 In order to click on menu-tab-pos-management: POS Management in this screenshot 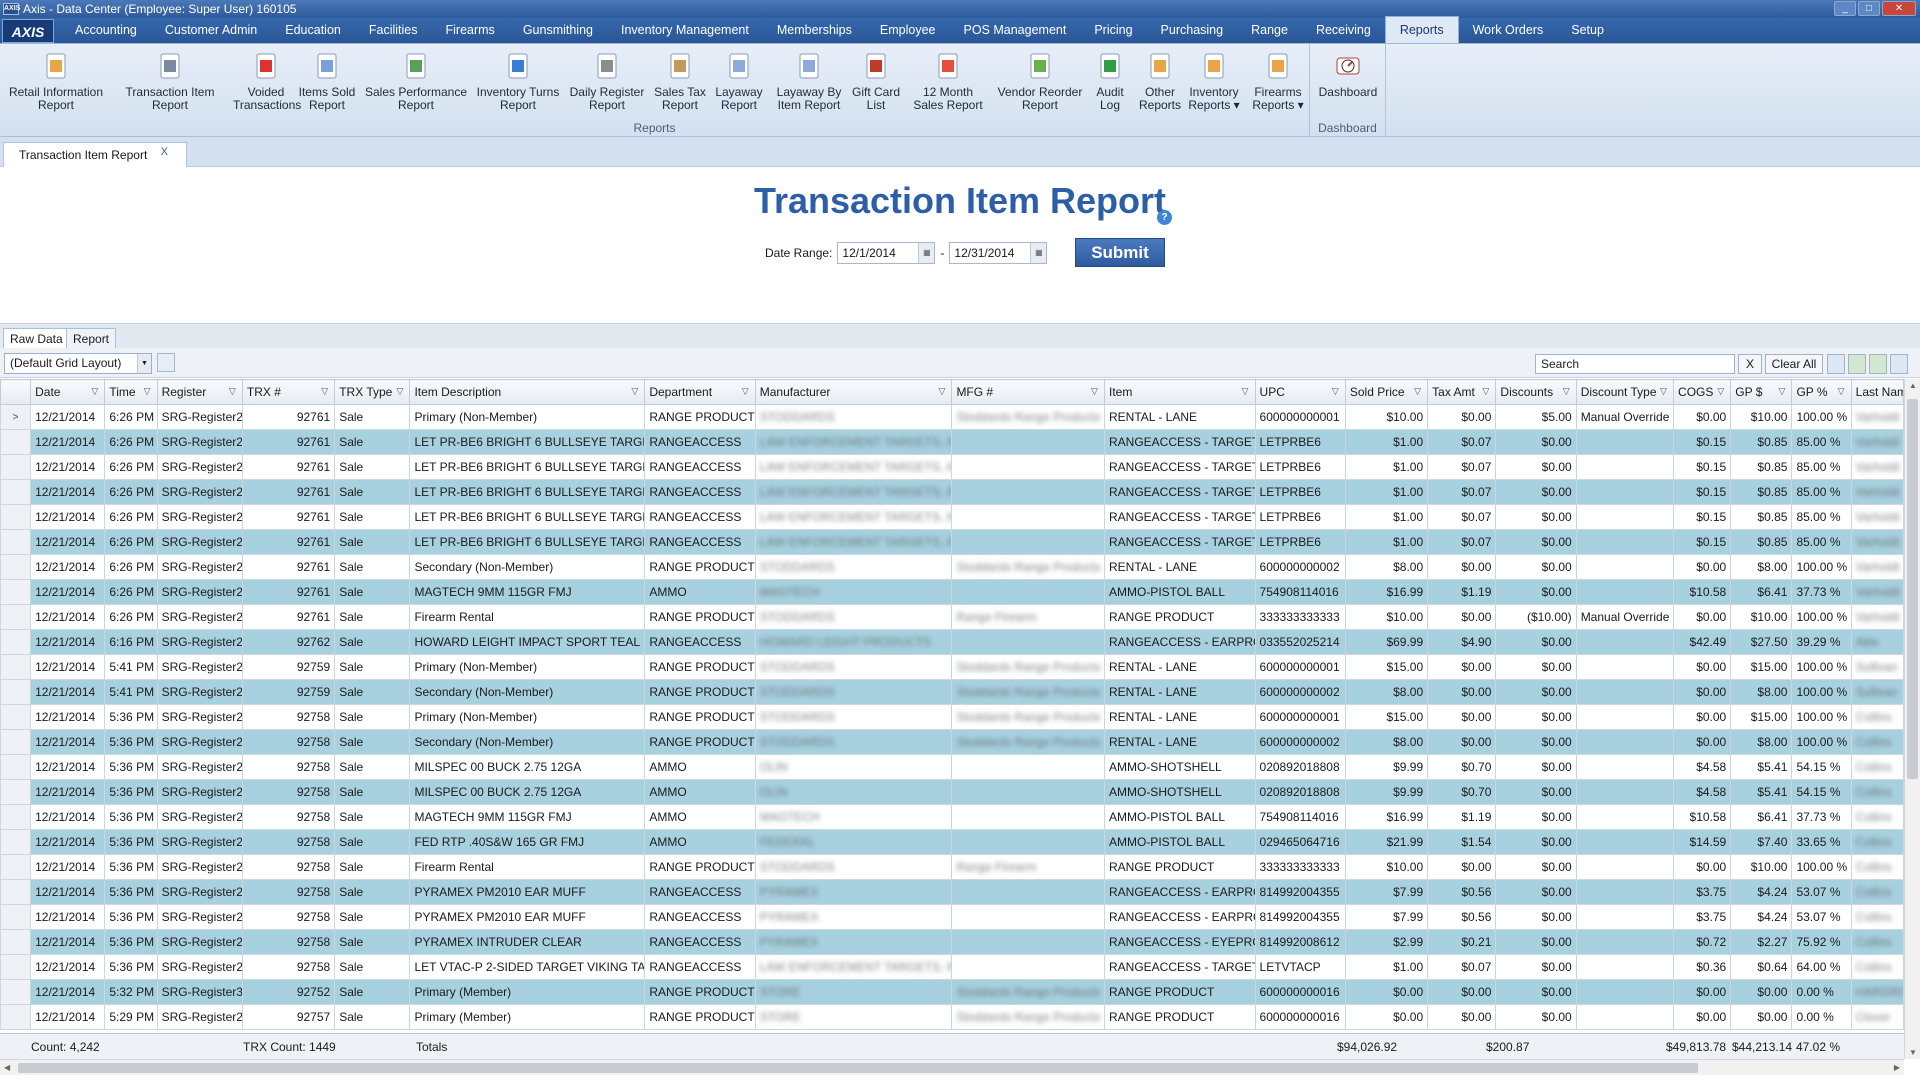, I will do `click(1014, 30)`.